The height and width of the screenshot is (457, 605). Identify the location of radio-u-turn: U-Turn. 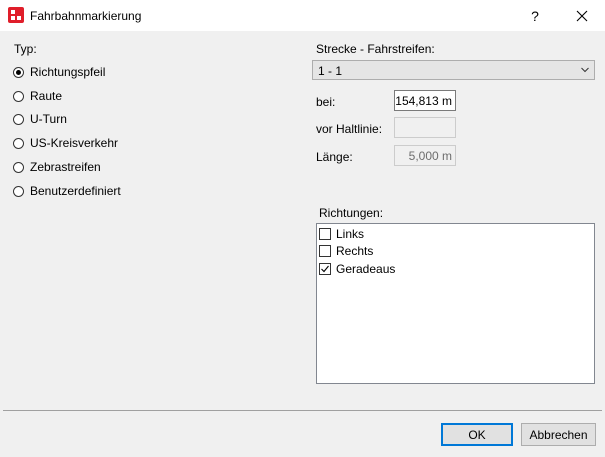
(40, 119).